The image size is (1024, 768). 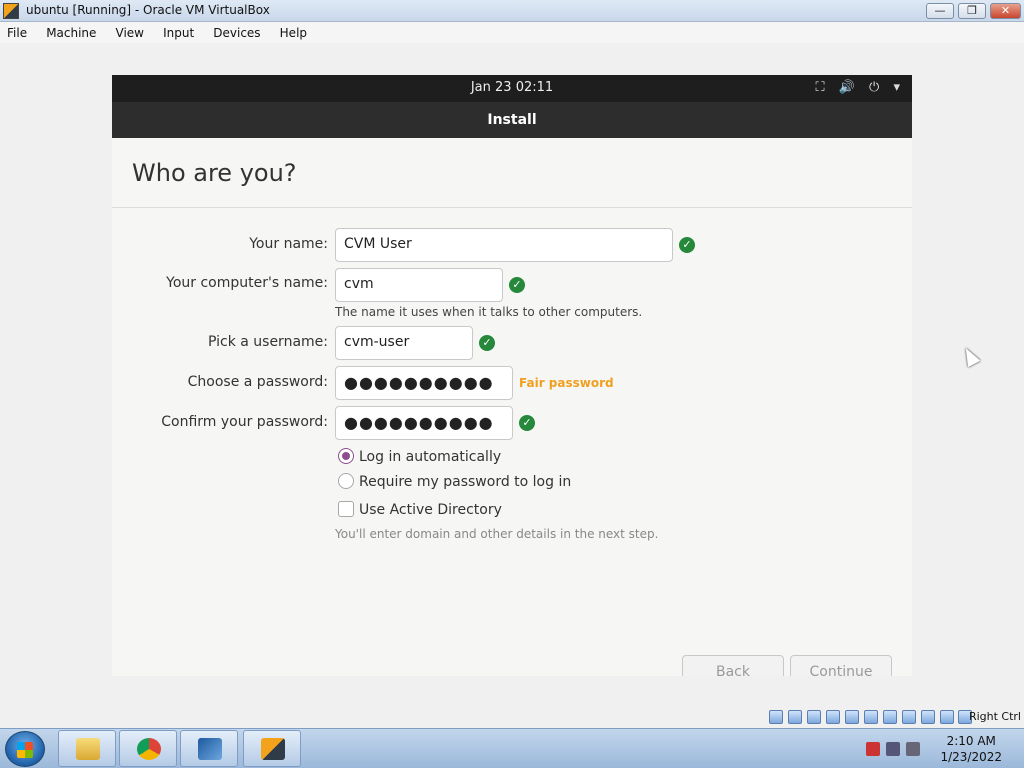 I want to click on require-password-option: Require my password to log in, so click(x=454, y=481).